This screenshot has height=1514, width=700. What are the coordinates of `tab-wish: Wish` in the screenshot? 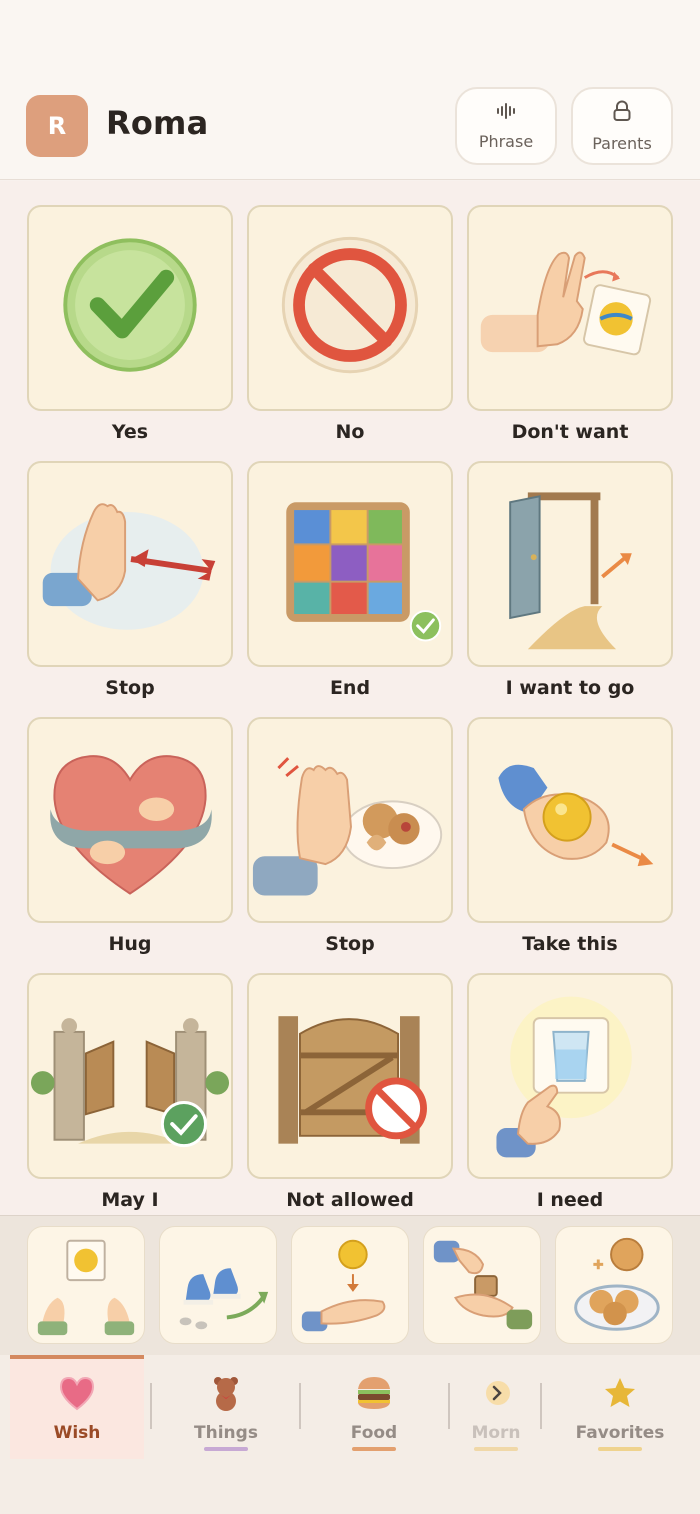 It's located at (77, 1407).